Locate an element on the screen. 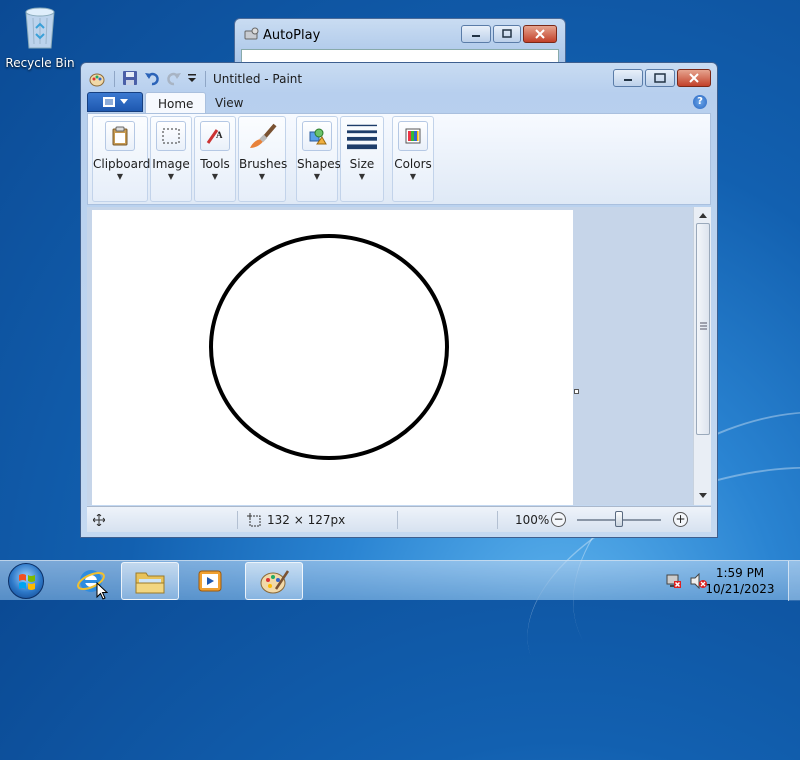 This screenshot has width=800, height=760. media-player-icon is located at coordinates (210, 581).